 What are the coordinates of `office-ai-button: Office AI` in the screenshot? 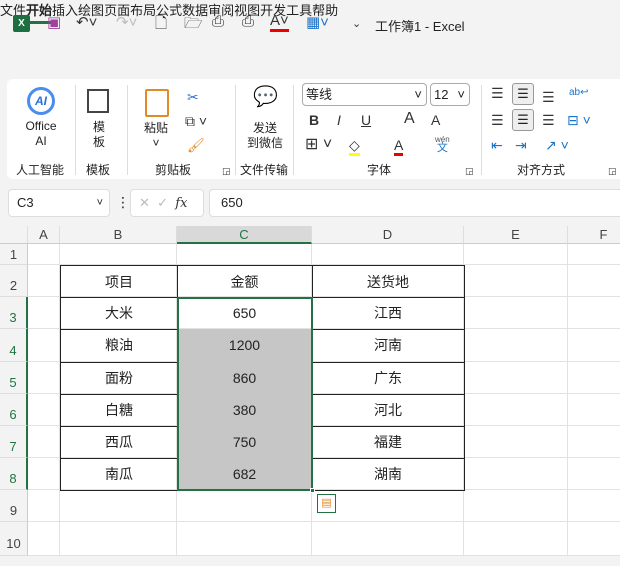 It's located at (41, 134).